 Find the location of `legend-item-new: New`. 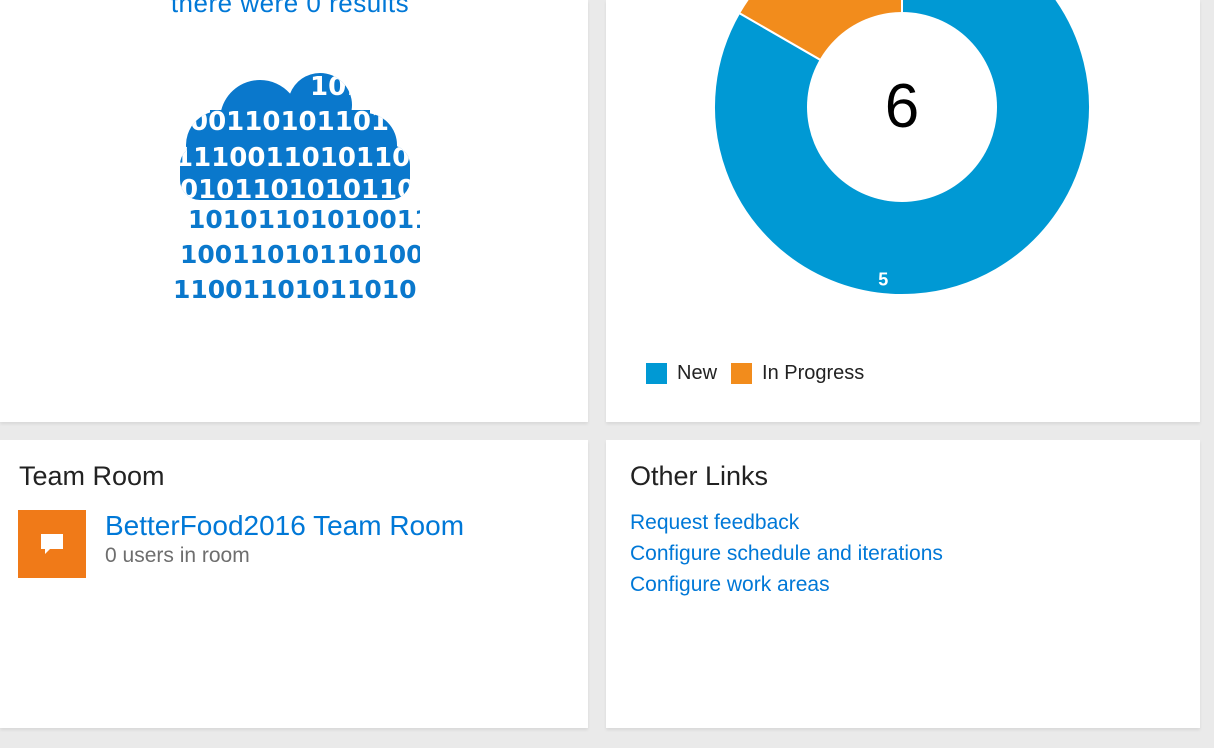

legend-item-new: New is located at coordinates (681, 373).